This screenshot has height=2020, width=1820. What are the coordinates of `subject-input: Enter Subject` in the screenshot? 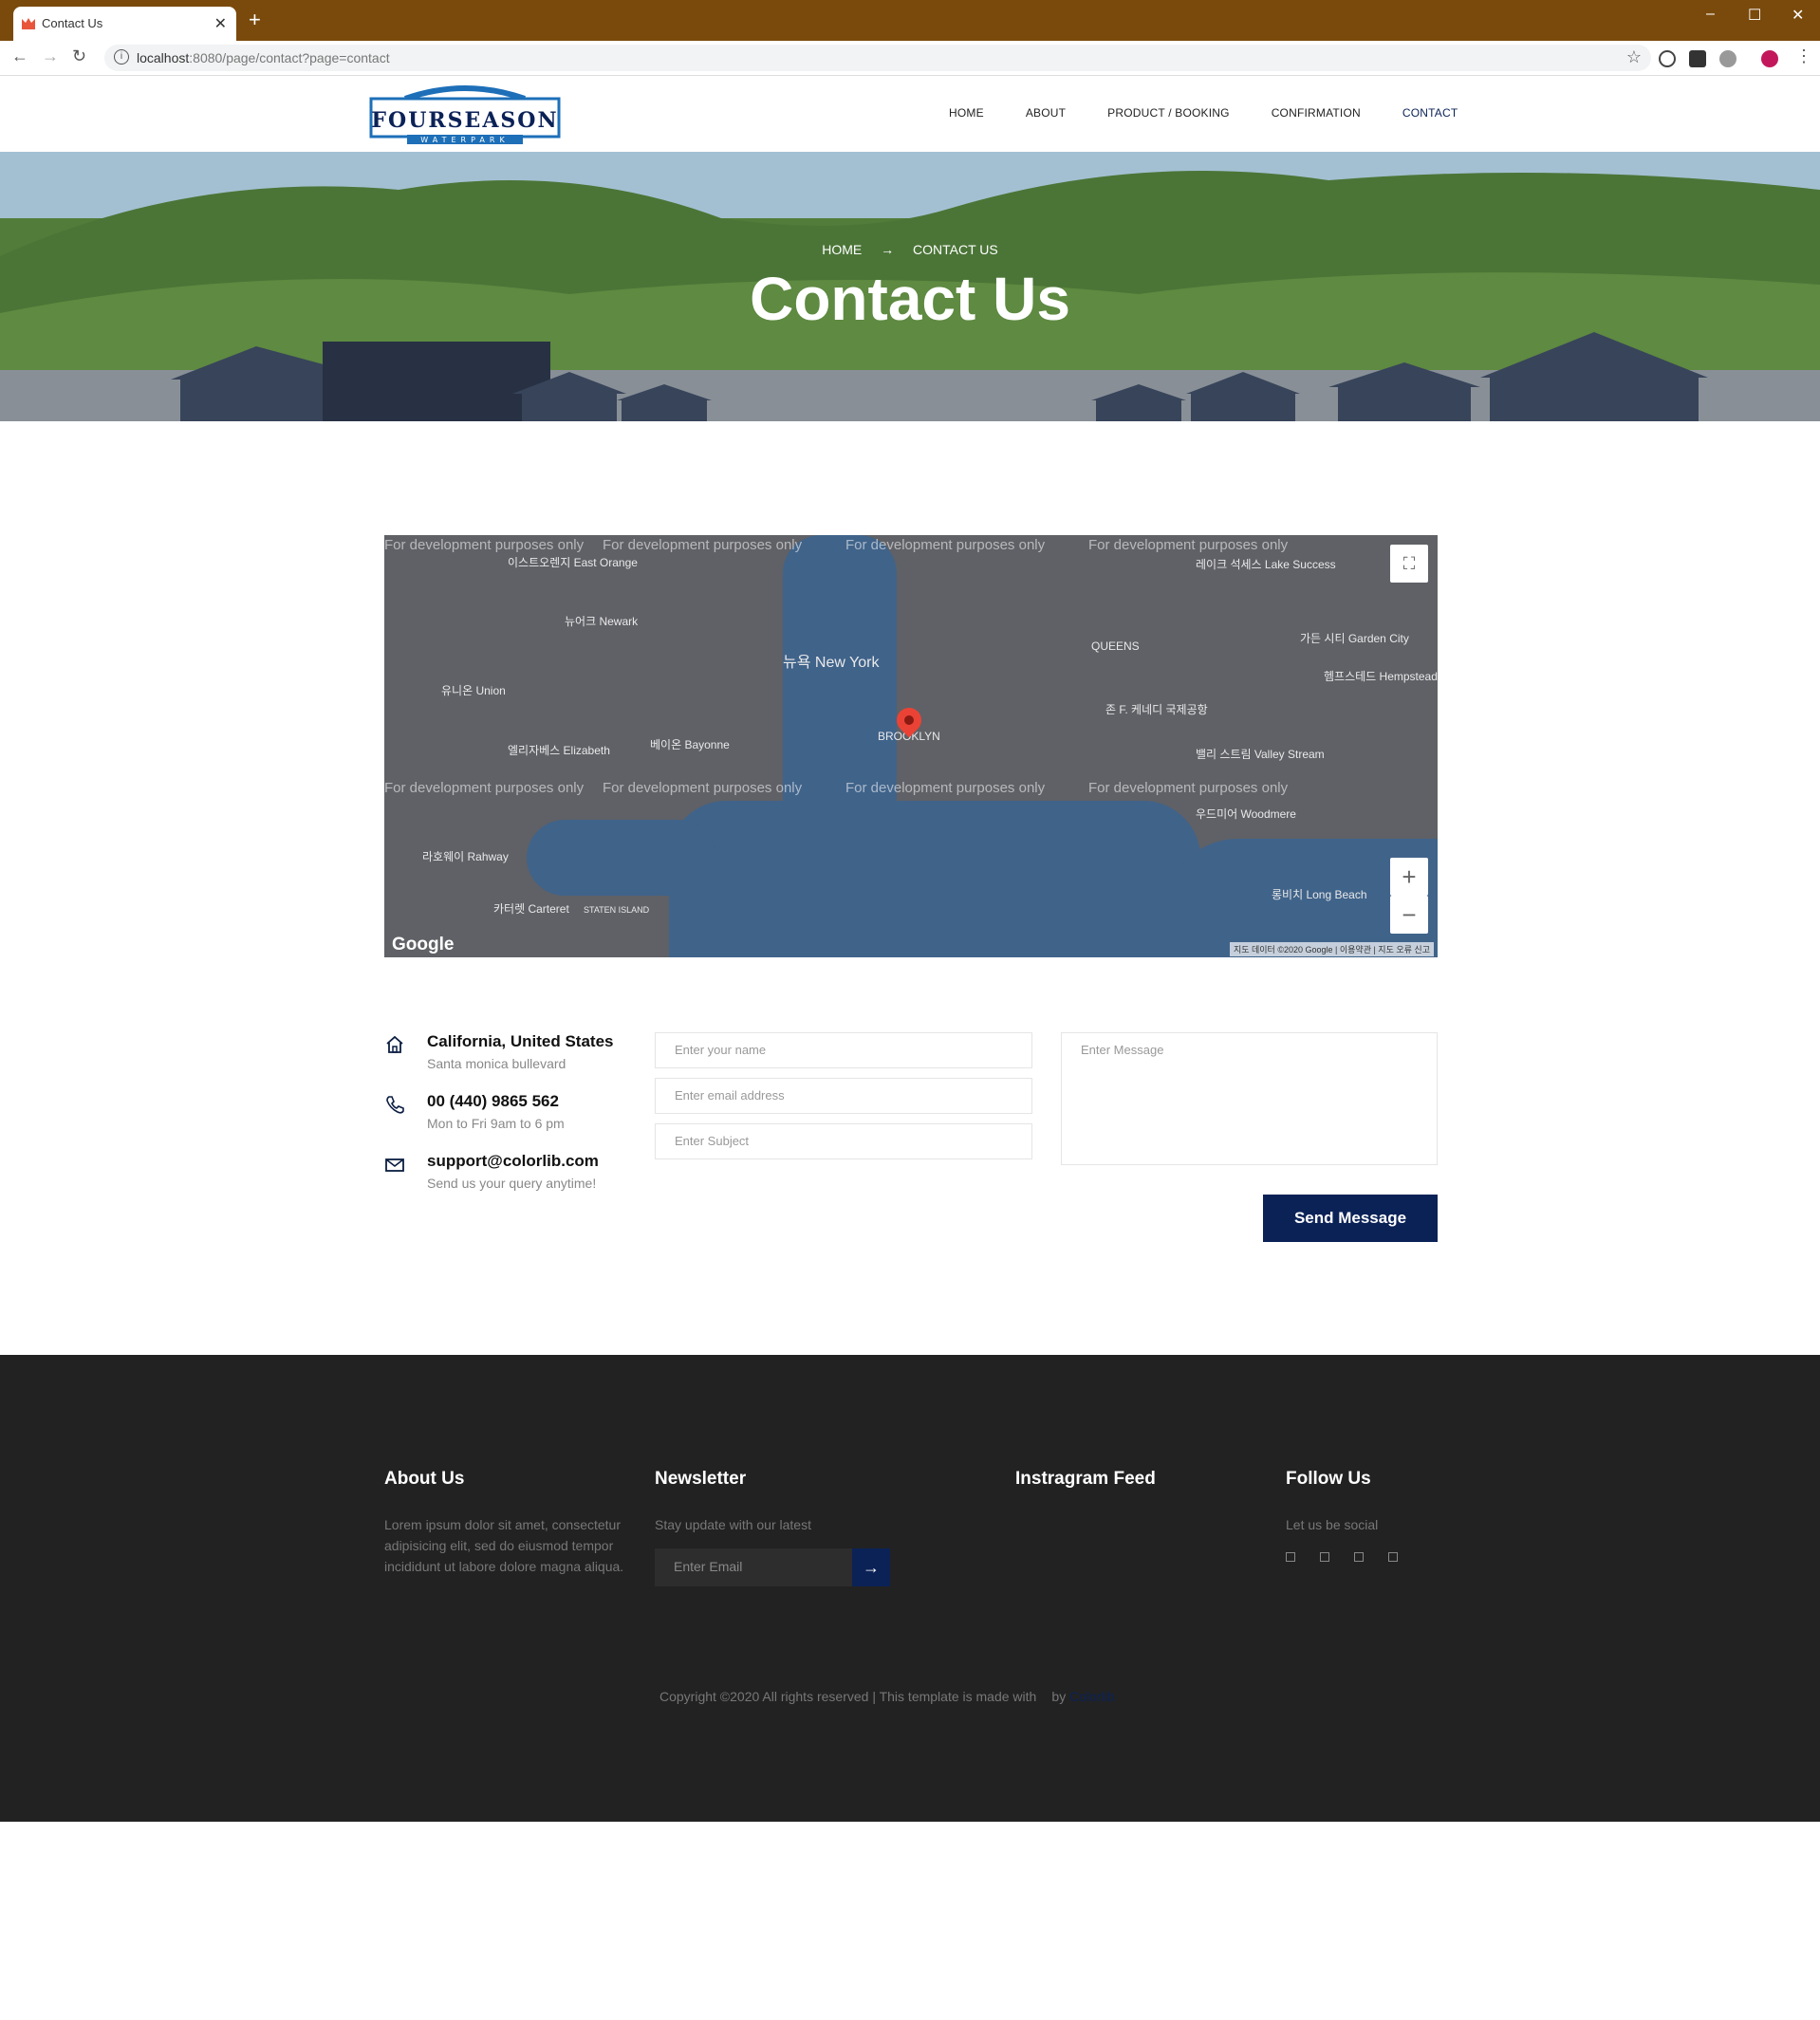 It's located at (843, 1141).